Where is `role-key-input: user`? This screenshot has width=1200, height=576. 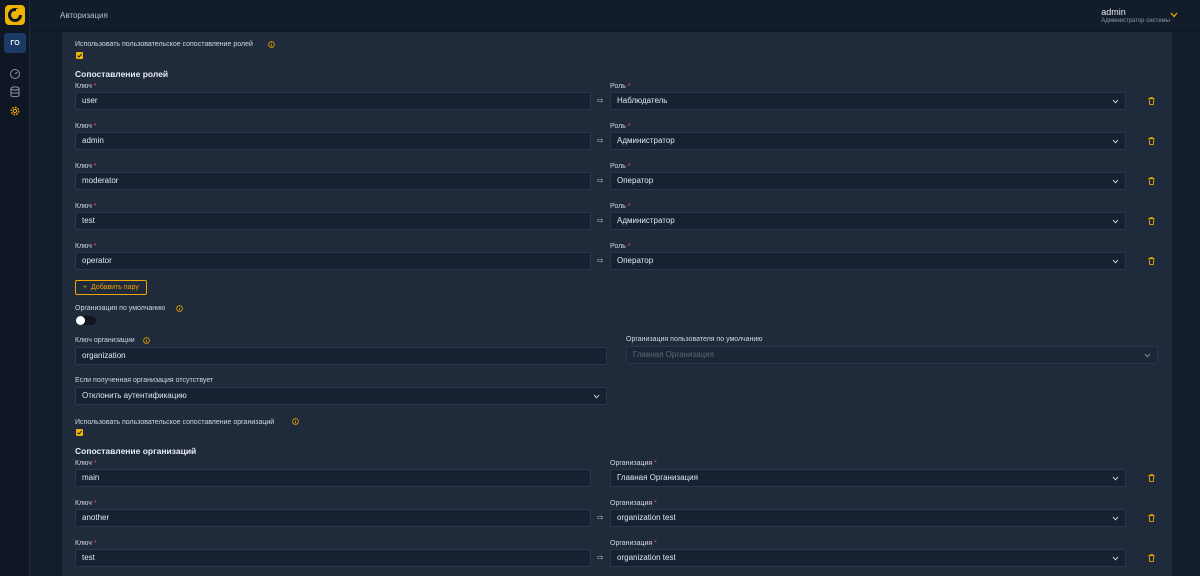
role-key-input: user is located at coordinates (333, 101).